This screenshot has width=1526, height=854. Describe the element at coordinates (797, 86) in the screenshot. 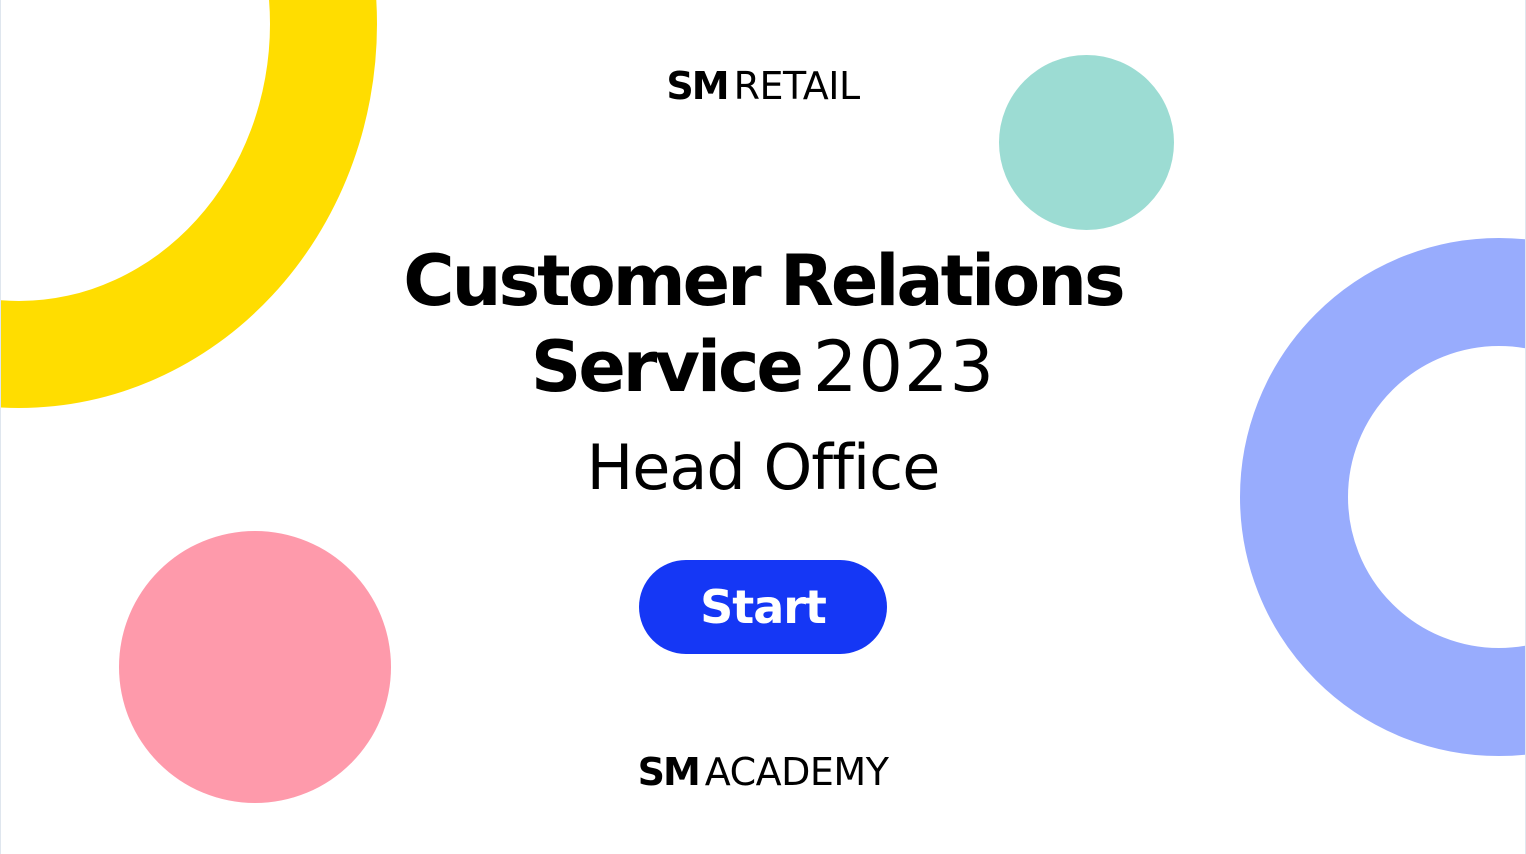

I see `logo-top-light: RETAIL` at that location.